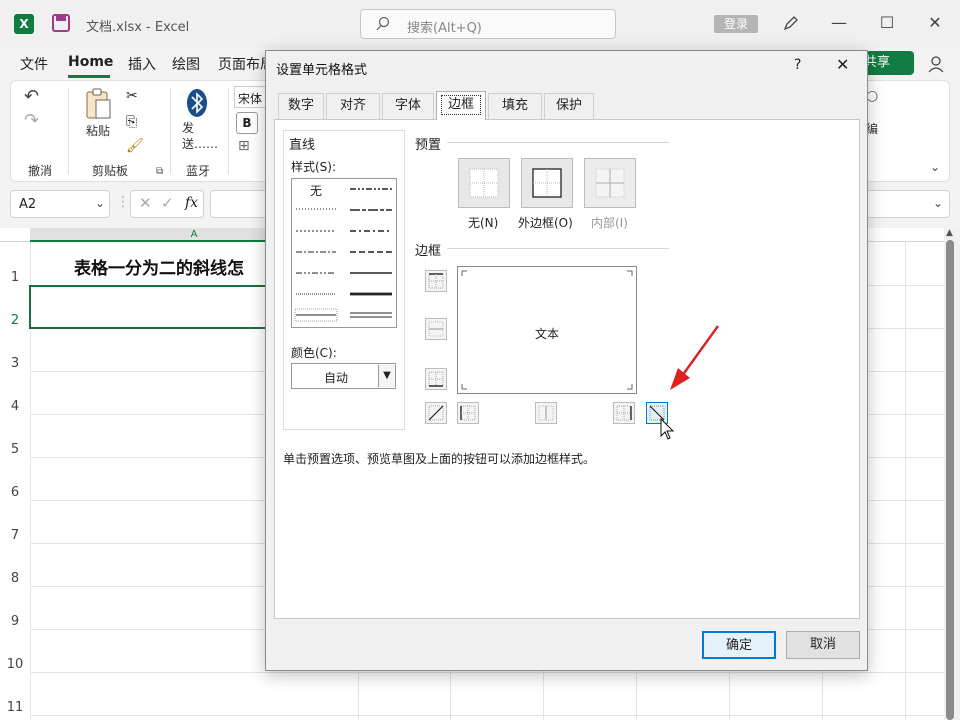 The height and width of the screenshot is (720, 960). What do you see at coordinates (15, 406) in the screenshot?
I see `row-header-4: 4` at bounding box center [15, 406].